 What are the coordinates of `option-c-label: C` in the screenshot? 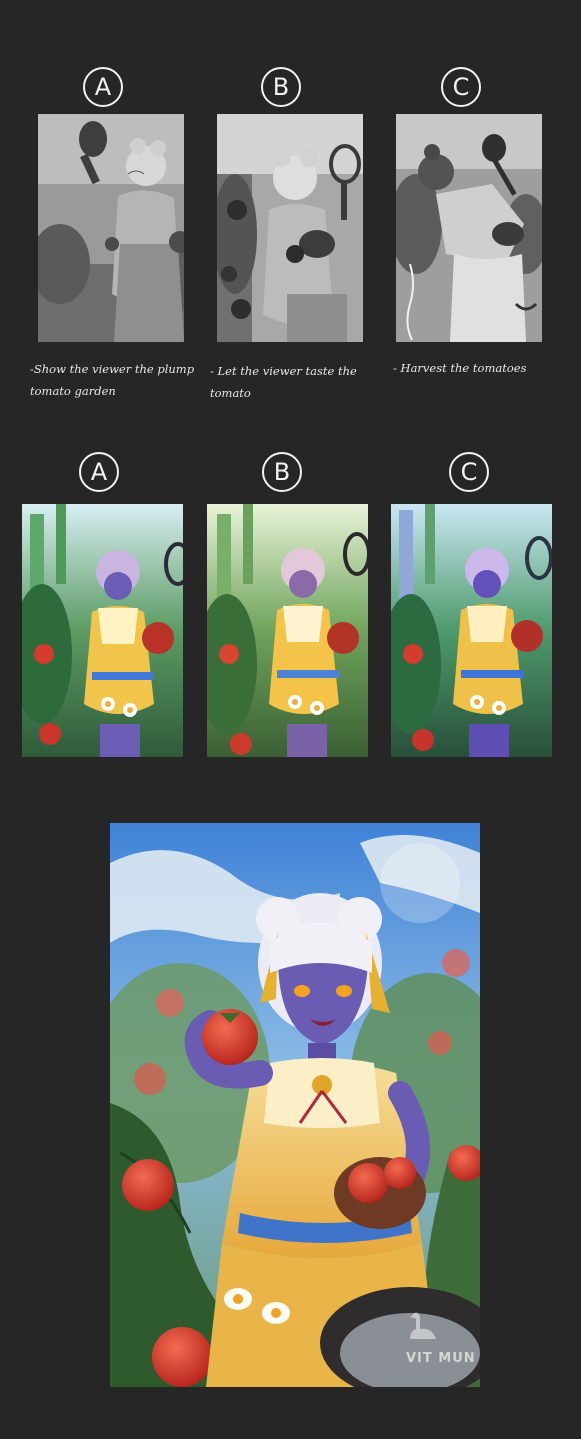 It's located at (461, 87).